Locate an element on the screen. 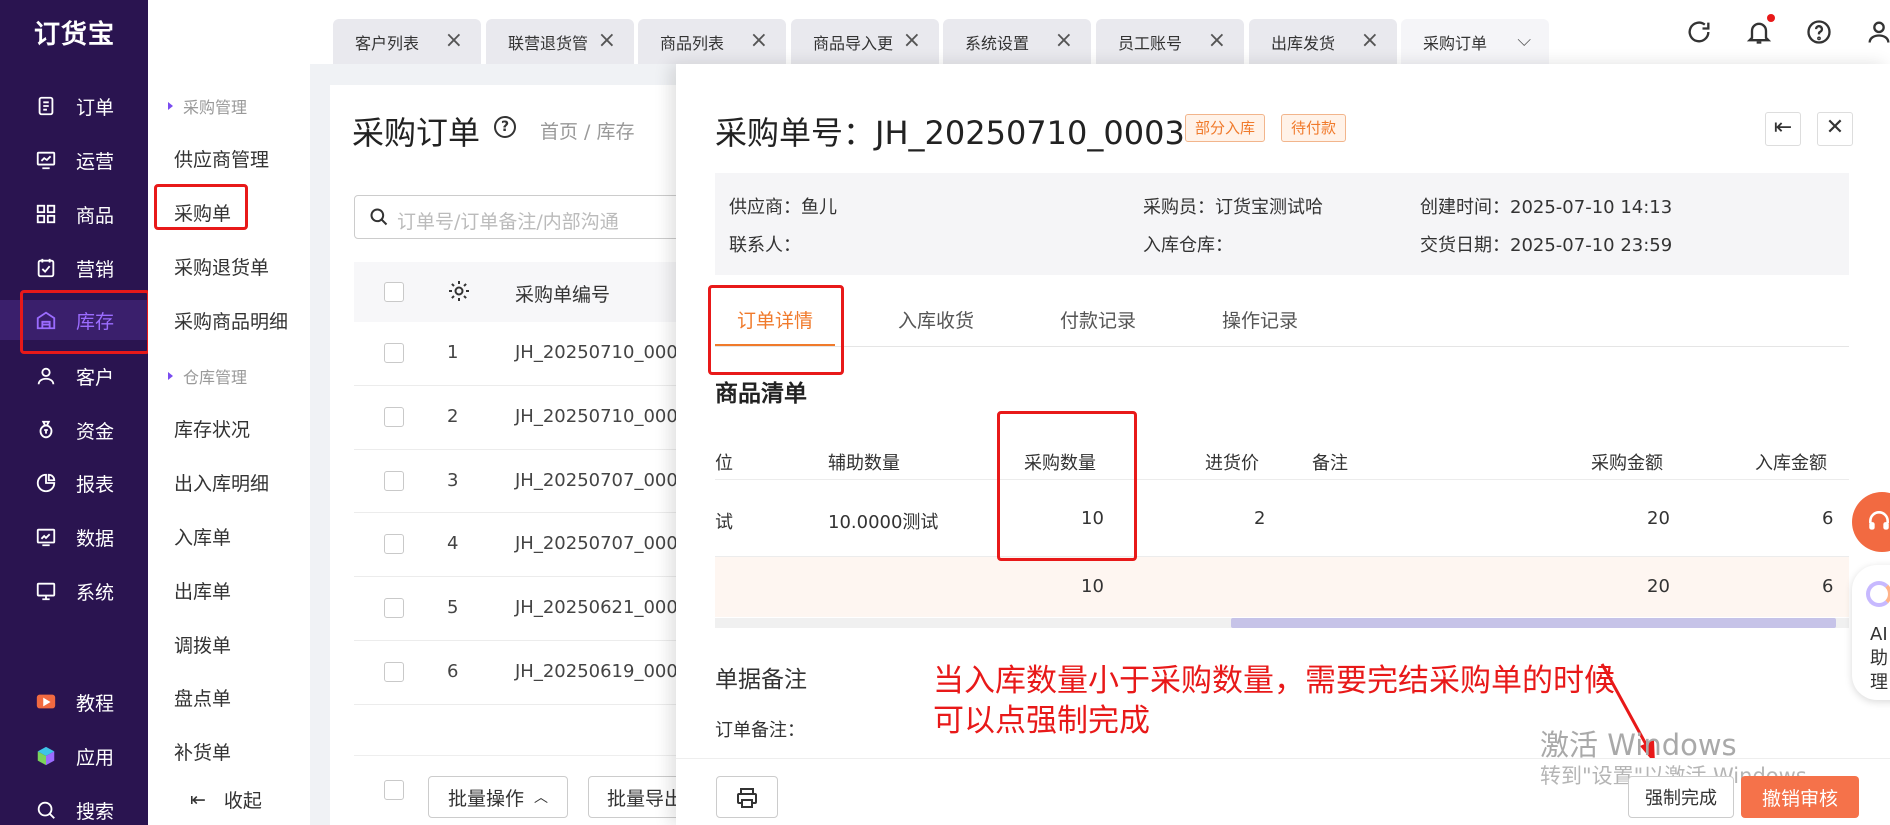 This screenshot has height=825, width=1890. close-icon: ✕ is located at coordinates (1835, 127).